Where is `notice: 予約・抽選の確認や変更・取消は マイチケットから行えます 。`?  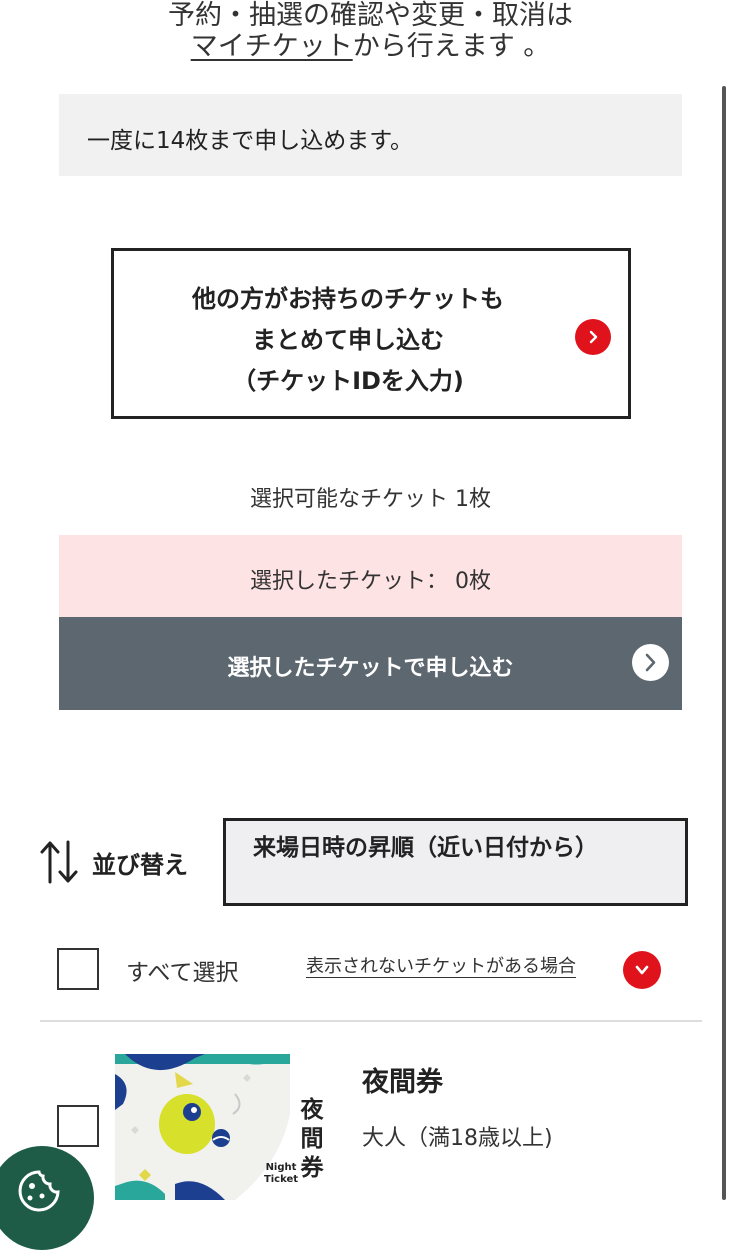
notice: 予約・抽選の確認や変更・取消は マイチケットから行えます 。 is located at coordinates (370, 31).